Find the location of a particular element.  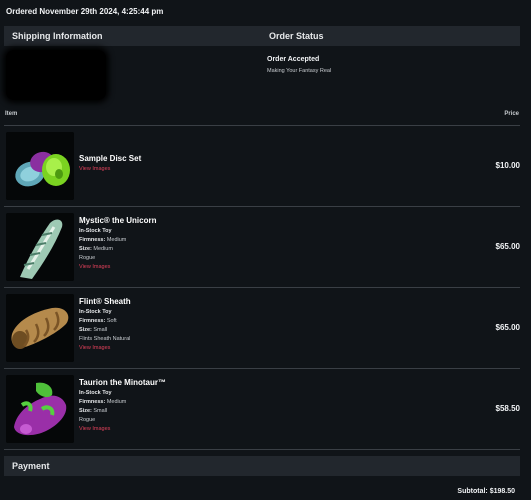

item-name: Taurion the Minotaur™ is located at coordinates (122, 382).